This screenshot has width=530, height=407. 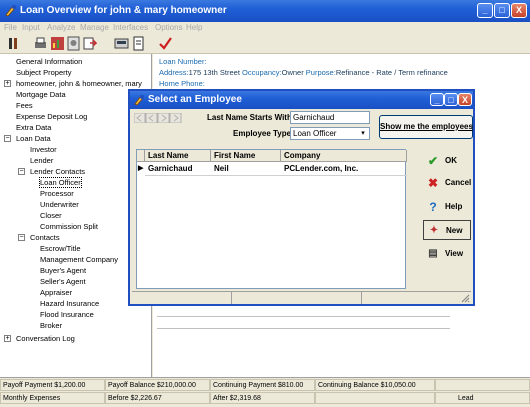 I want to click on menu-interfaces: Interfaces, so click(x=130, y=27).